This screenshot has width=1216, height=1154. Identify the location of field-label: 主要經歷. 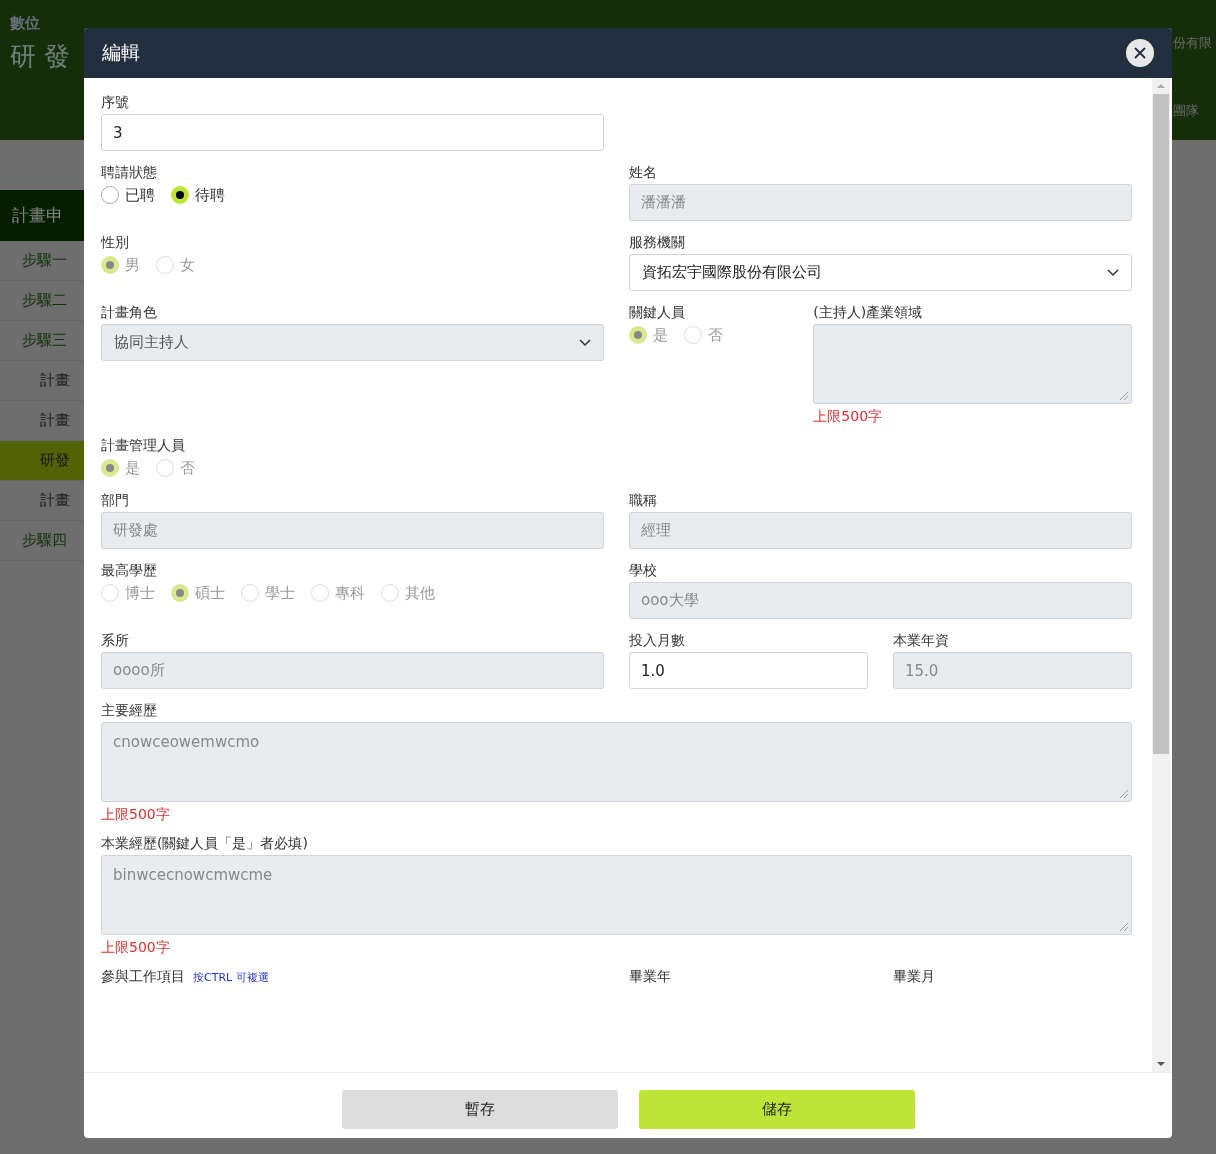
(129, 710).